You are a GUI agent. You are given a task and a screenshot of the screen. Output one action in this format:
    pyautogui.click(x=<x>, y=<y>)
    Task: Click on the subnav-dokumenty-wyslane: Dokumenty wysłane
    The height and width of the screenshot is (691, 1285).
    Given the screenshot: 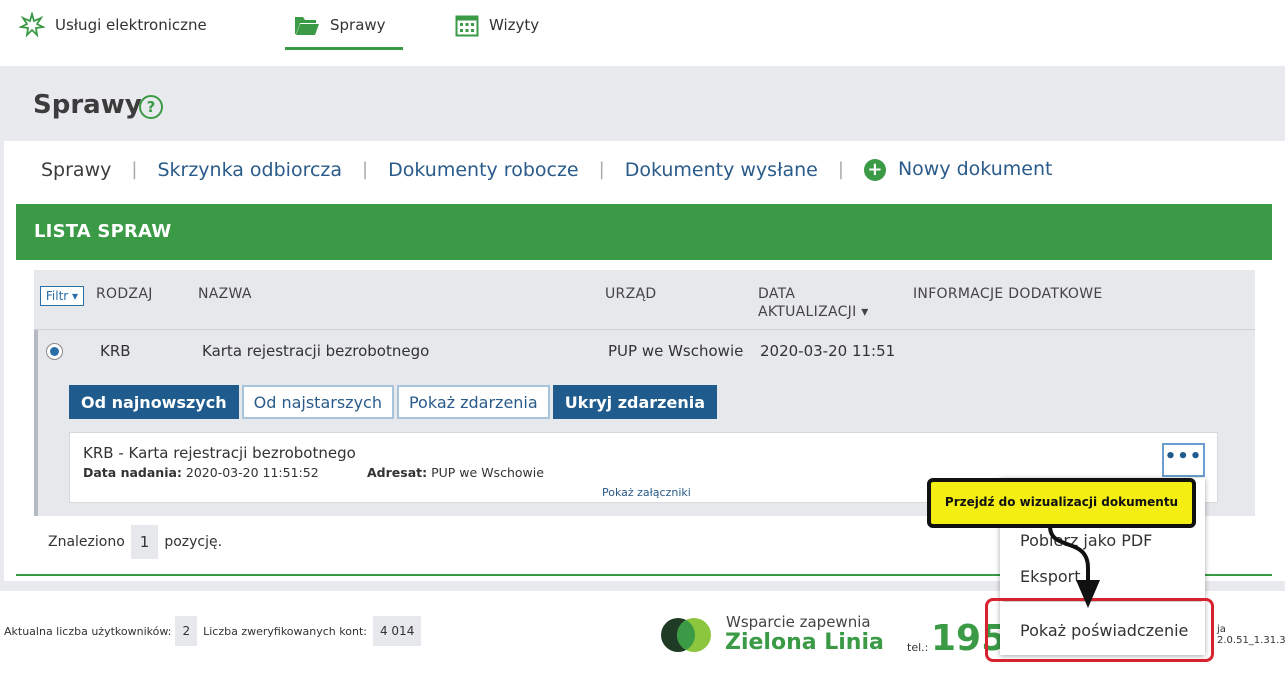 What is the action you would take?
    pyautogui.click(x=721, y=170)
    